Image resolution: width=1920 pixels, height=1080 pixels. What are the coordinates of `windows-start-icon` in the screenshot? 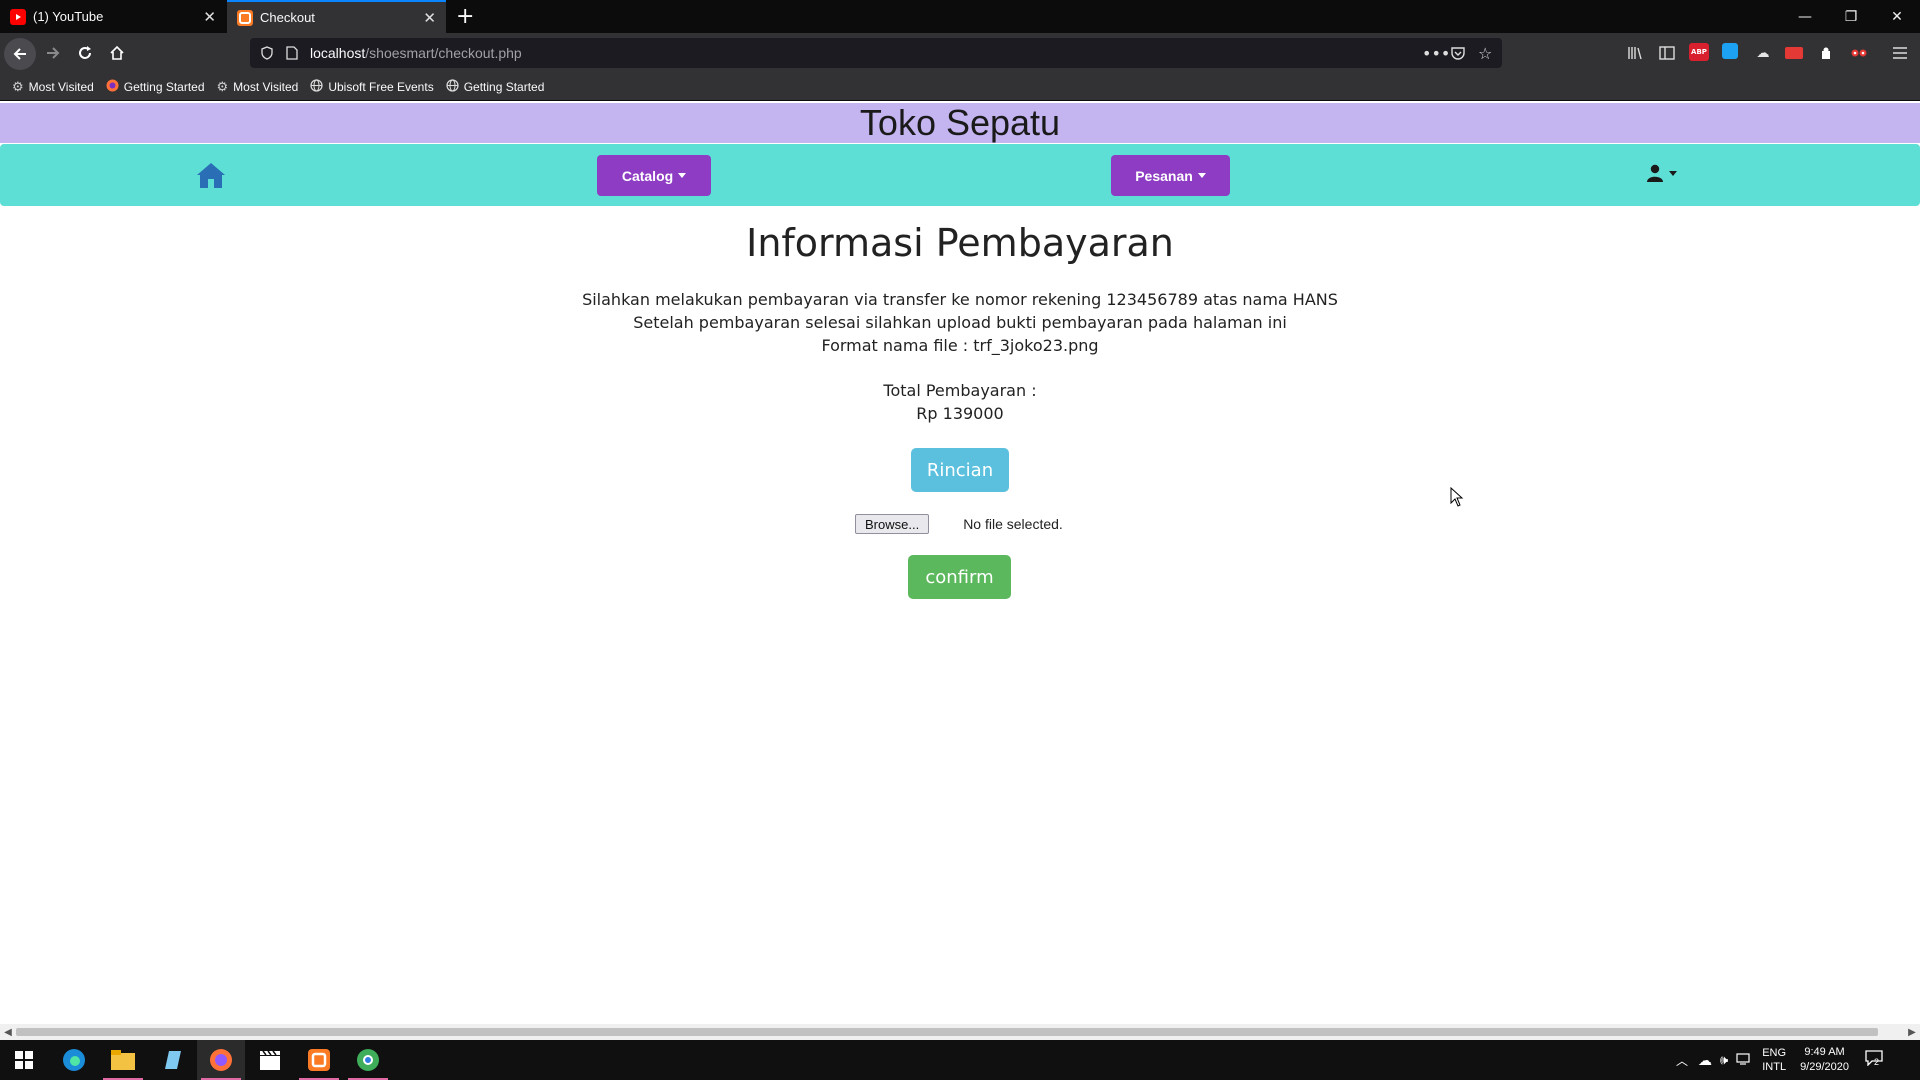 It's located at (24, 1060).